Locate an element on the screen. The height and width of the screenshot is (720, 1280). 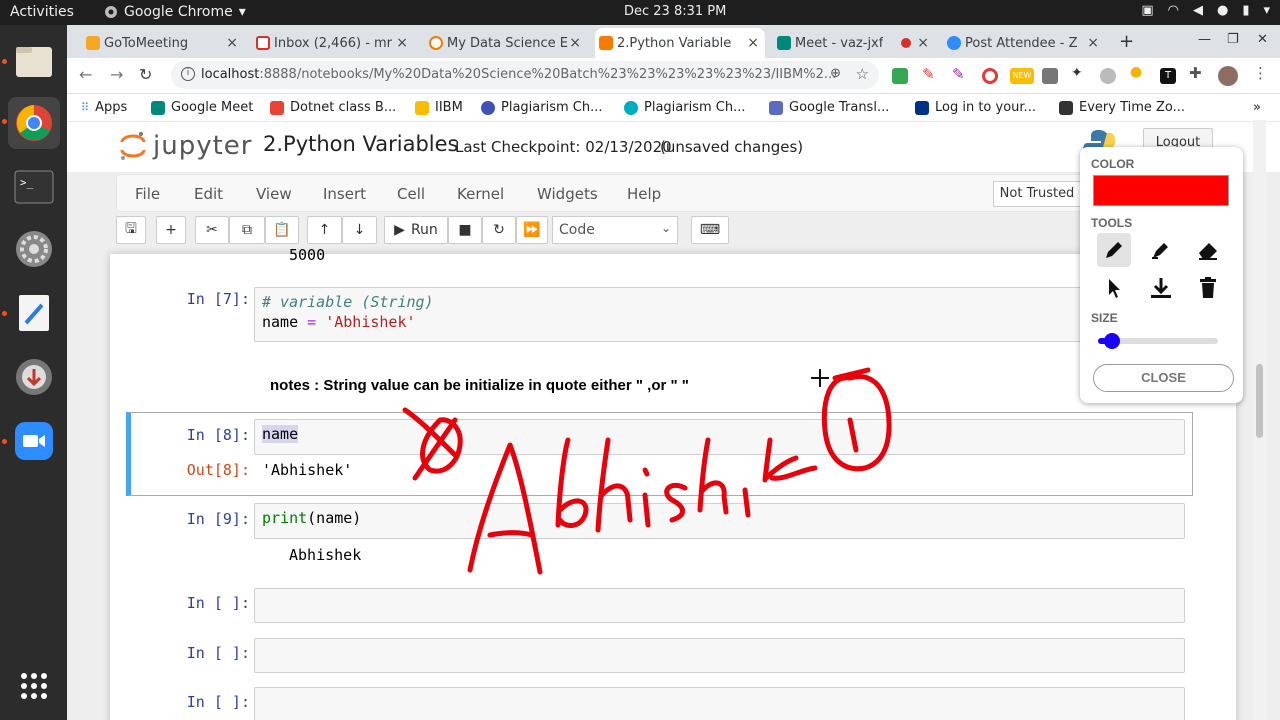
close-button: CLOSE is located at coordinates (1163, 378).